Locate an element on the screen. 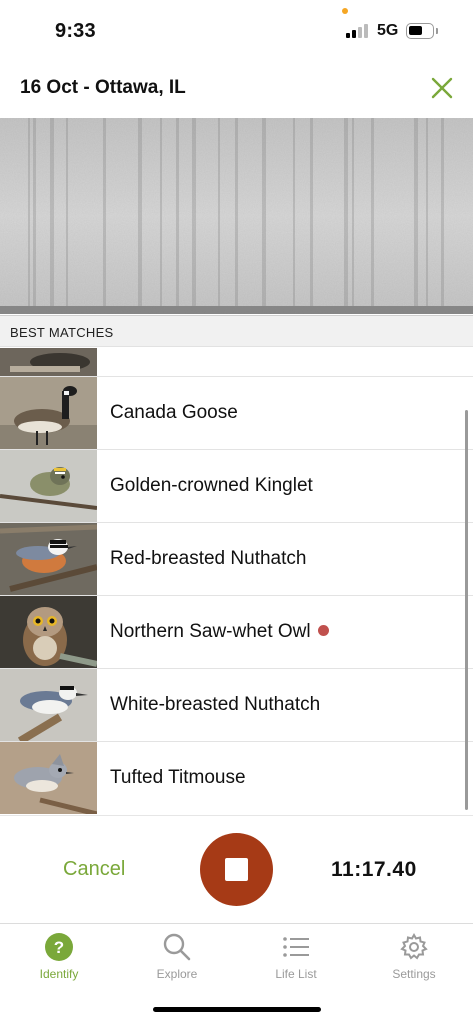  tab-life-list: Life List is located at coordinates (296, 959).